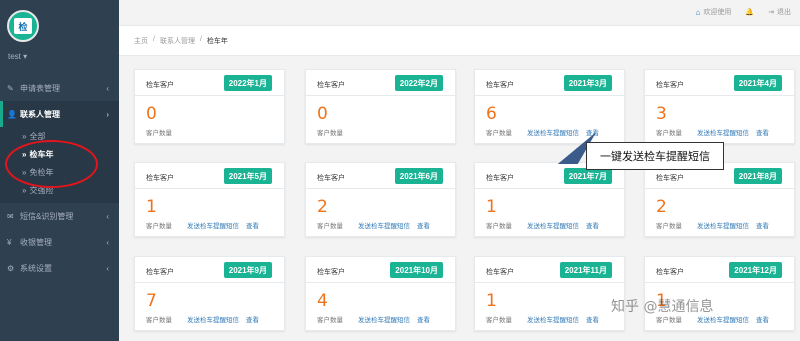  I want to click on customer-count: 0, so click(322, 114).